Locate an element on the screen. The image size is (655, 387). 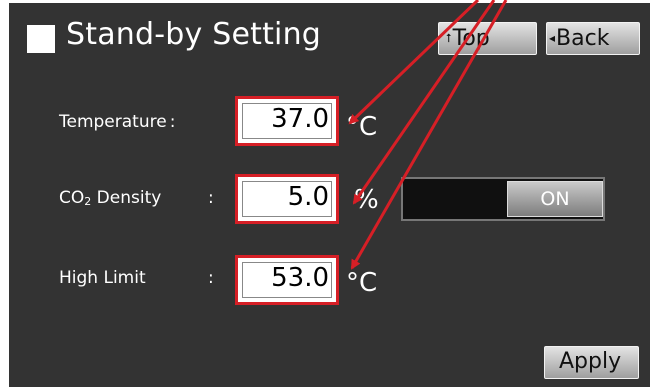
annotation-arrow-co2 is located at coordinates (424, 102).